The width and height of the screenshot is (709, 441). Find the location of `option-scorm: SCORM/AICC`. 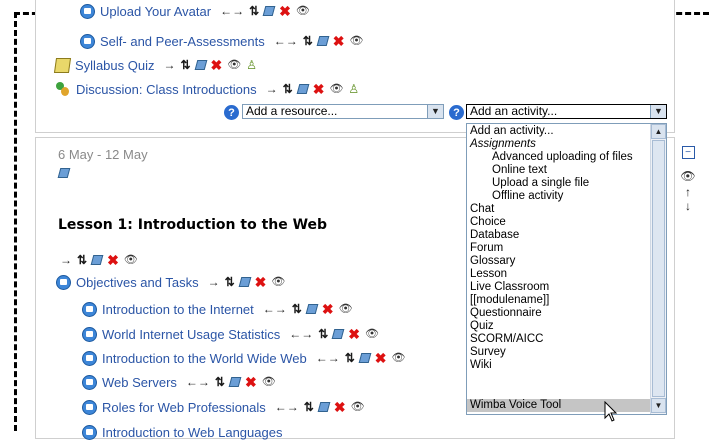

option-scorm: SCORM/AICC is located at coordinates (506, 339).